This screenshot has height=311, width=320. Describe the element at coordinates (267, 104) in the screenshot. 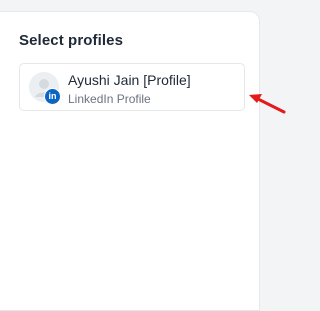

I see `annotation-arrow-icon` at that location.